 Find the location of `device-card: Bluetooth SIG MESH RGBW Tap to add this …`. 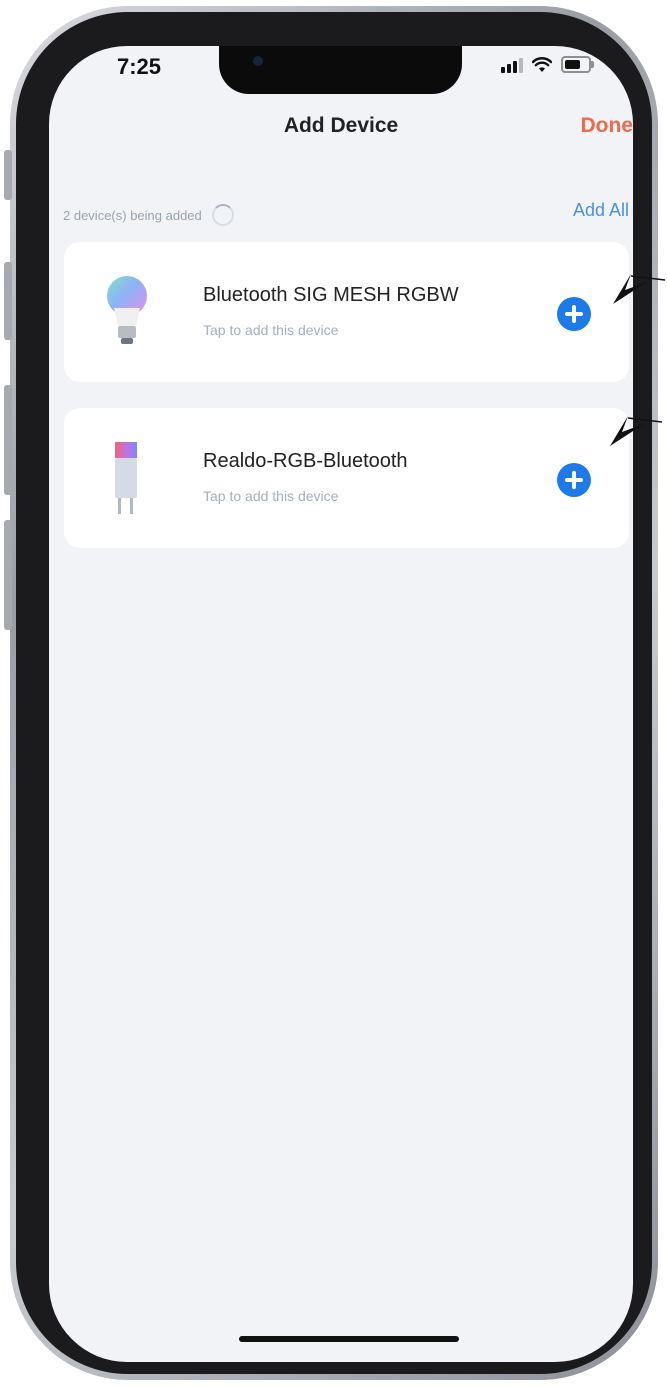

device-card: Bluetooth SIG MESH RGBW Tap to add this … is located at coordinates (346, 312).